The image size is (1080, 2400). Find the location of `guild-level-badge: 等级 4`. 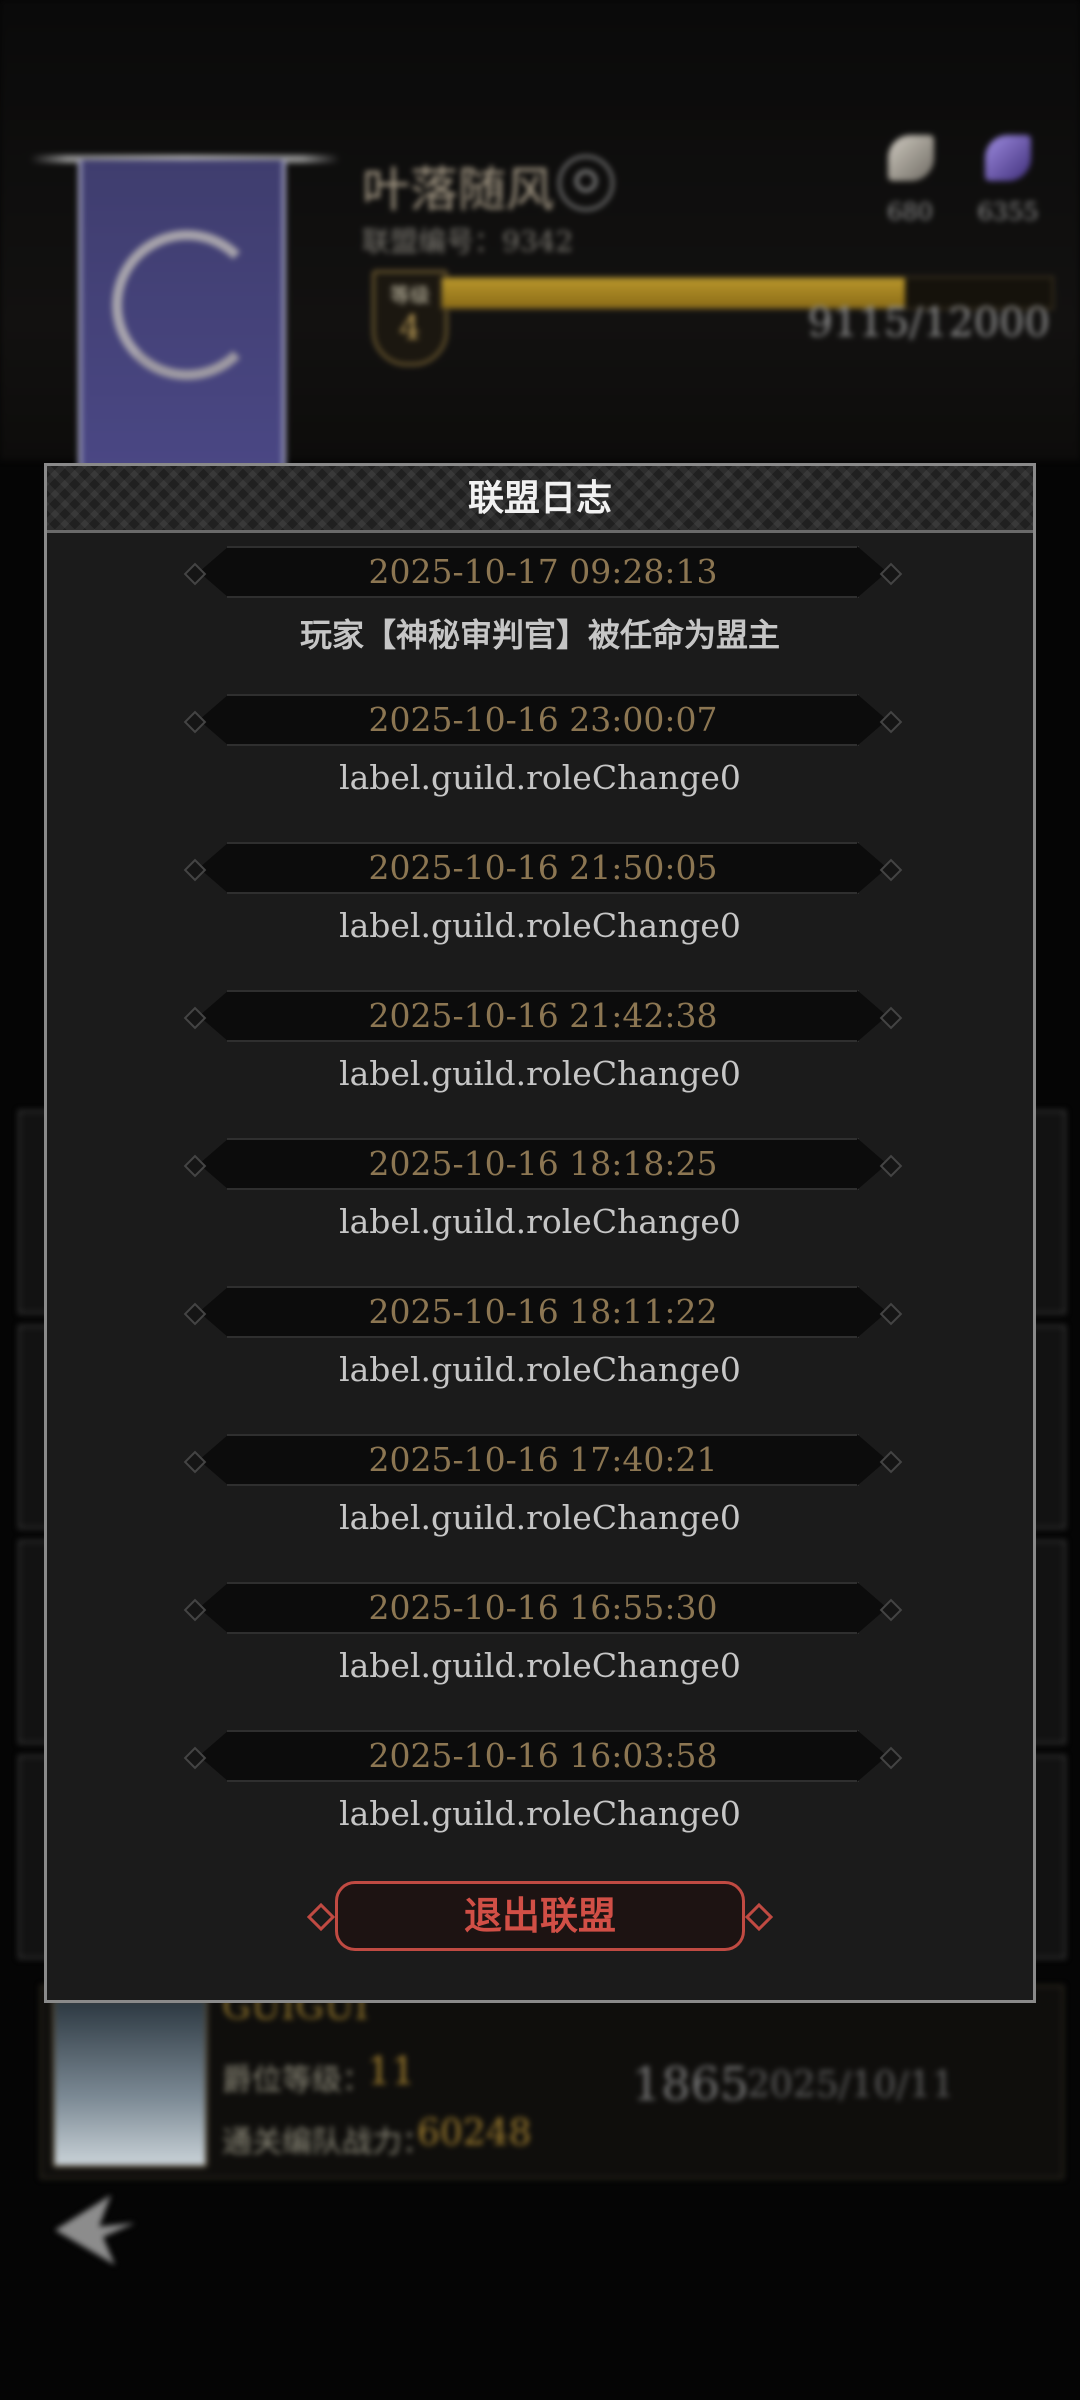

guild-level-badge: 等级 4 is located at coordinates (410, 318).